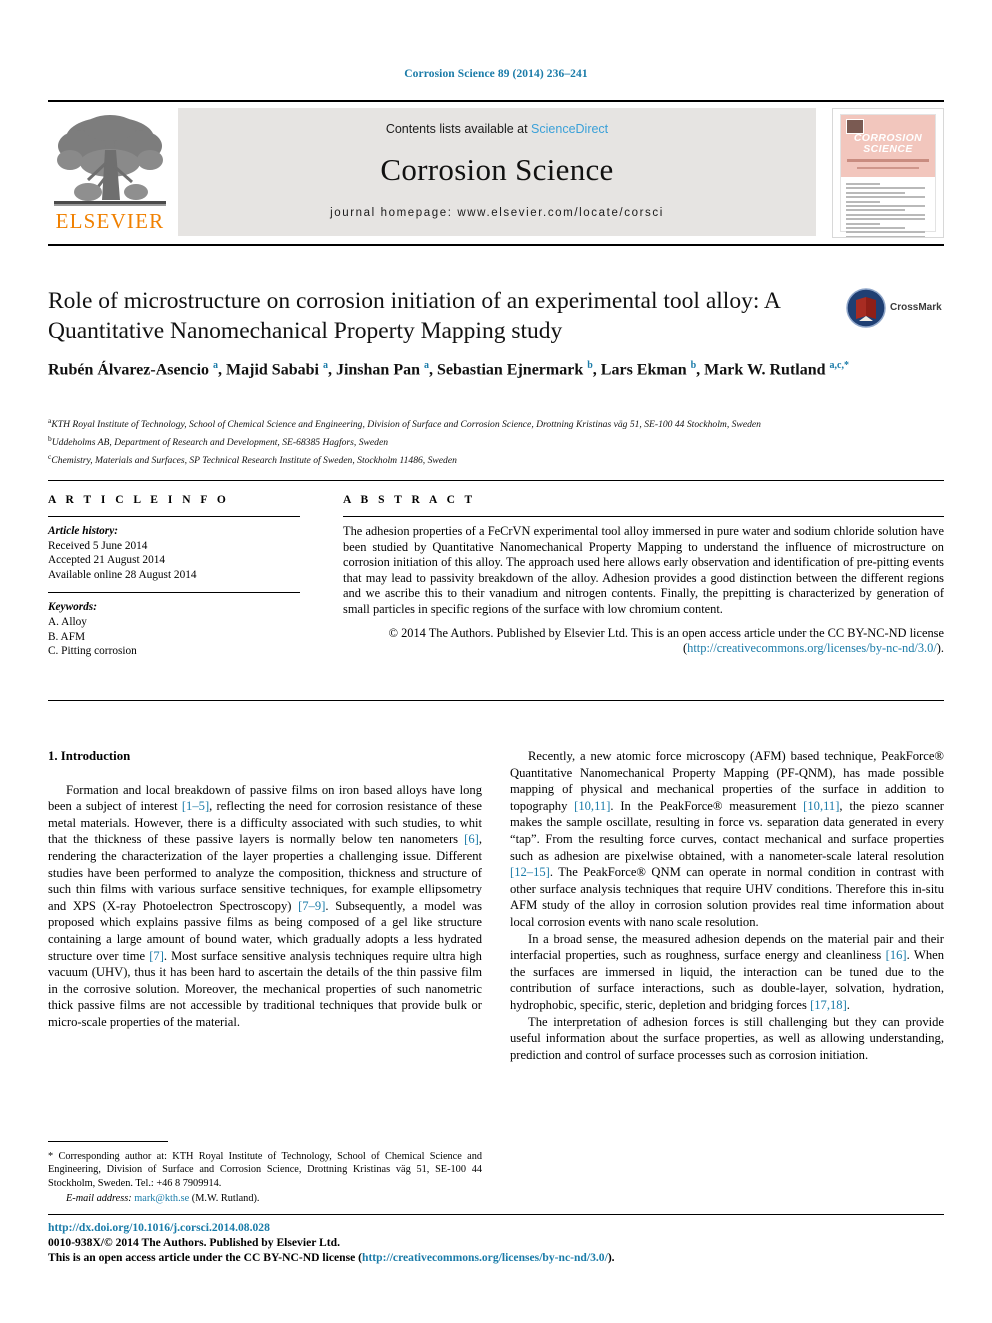 The image size is (992, 1323). I want to click on email-link: mark@kth.se, so click(161, 1198).